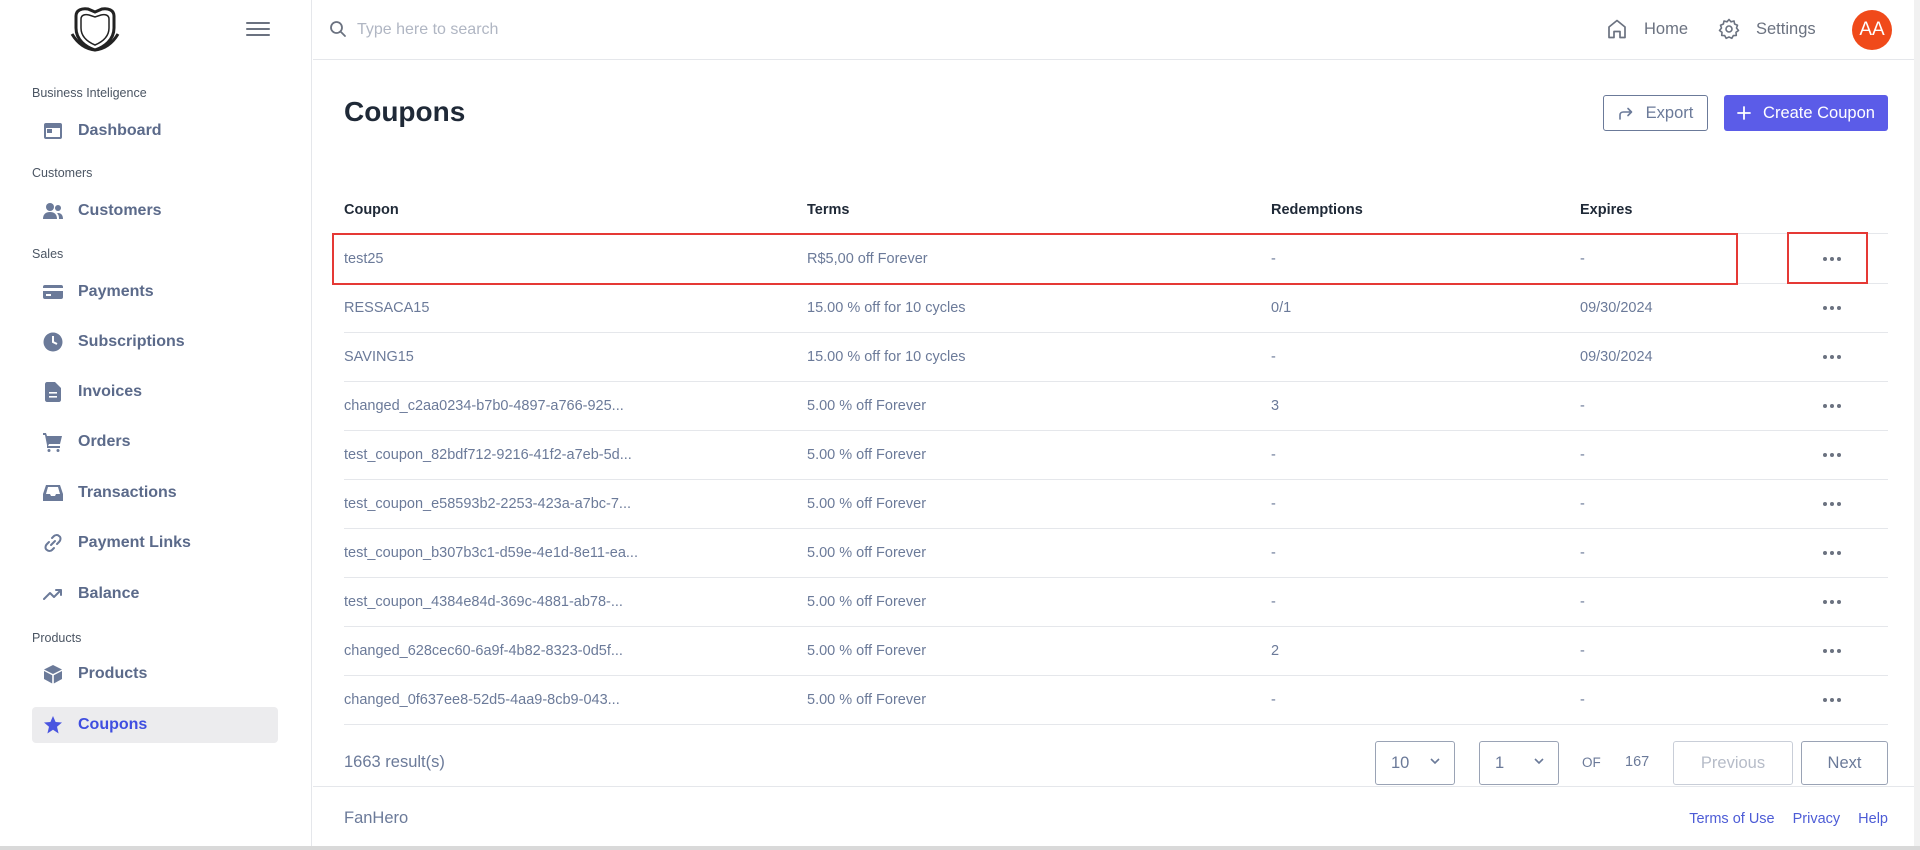 This screenshot has width=1920, height=850. What do you see at coordinates (1786, 28) in the screenshot?
I see `settings-label: Settings` at bounding box center [1786, 28].